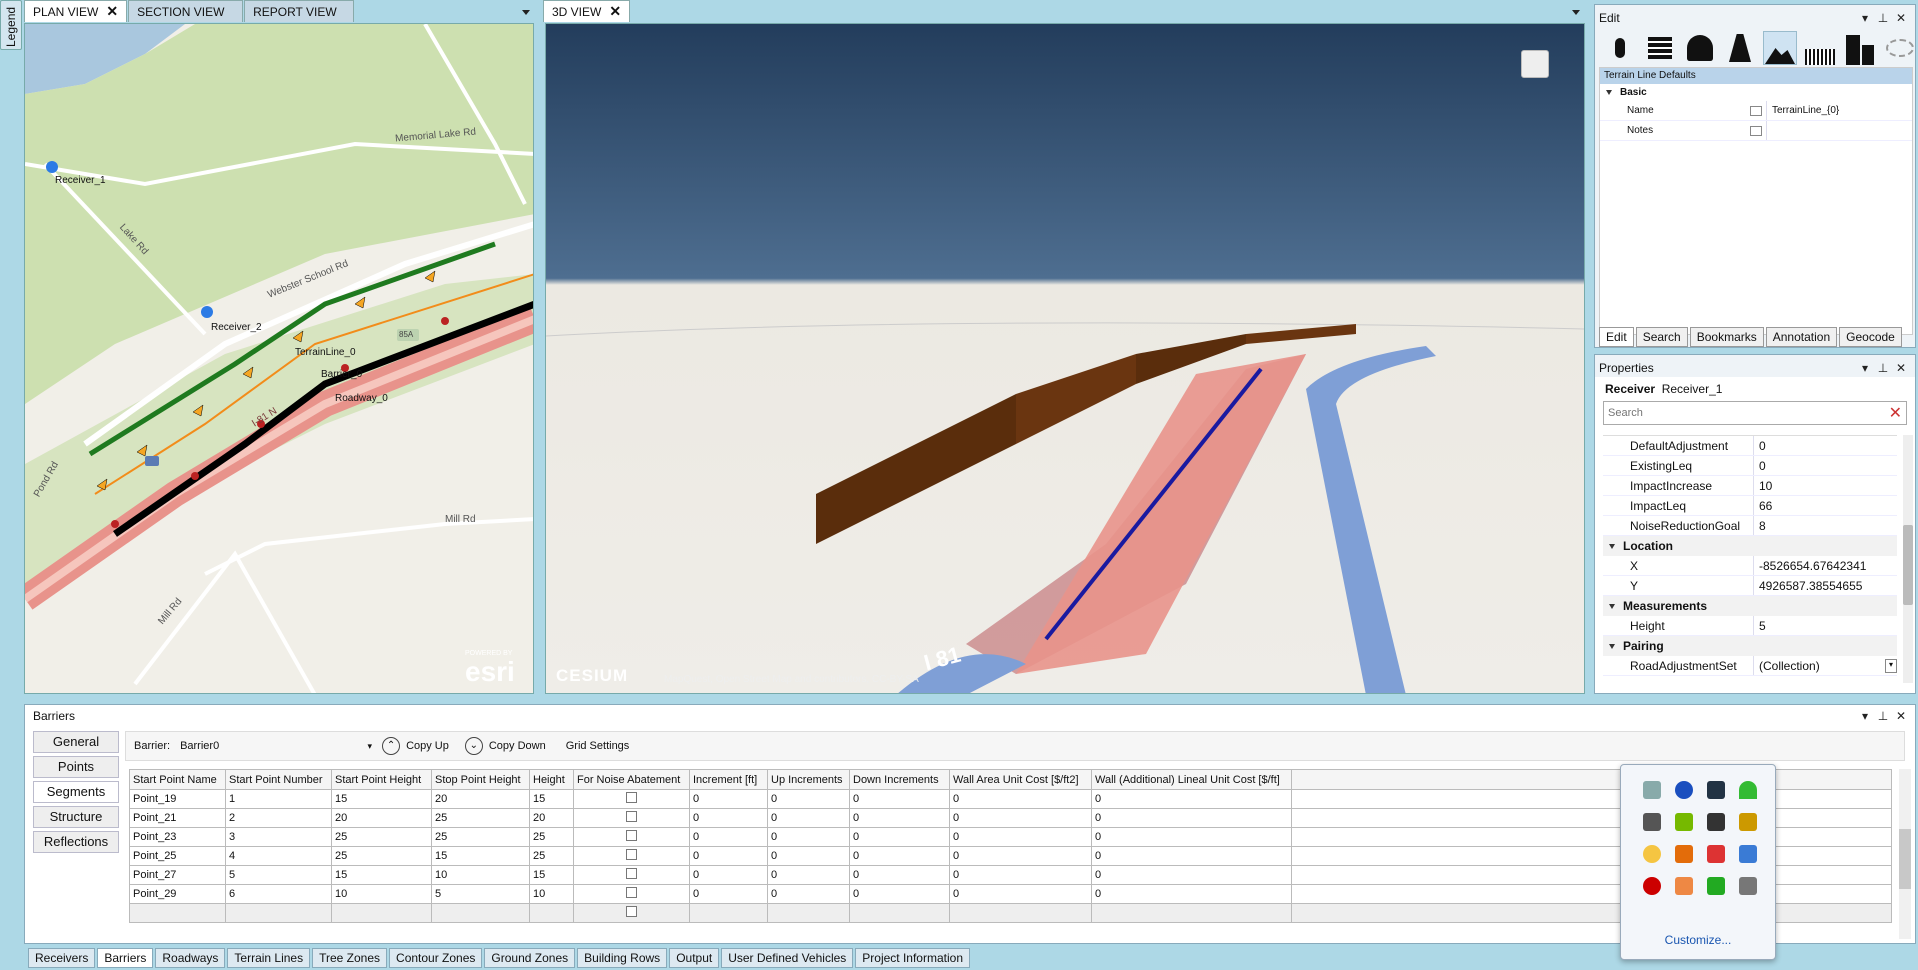 The width and height of the screenshot is (1918, 970). I want to click on tab-receivers: Receivers, so click(62, 958).